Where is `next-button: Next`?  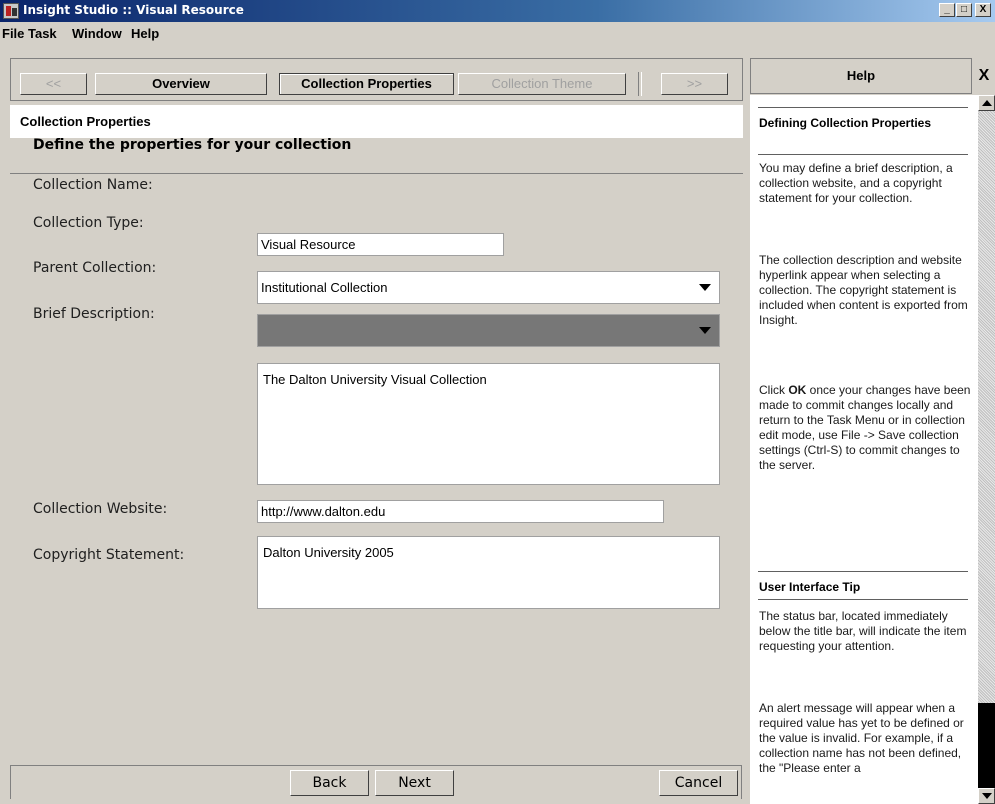 next-button: Next is located at coordinates (414, 783).